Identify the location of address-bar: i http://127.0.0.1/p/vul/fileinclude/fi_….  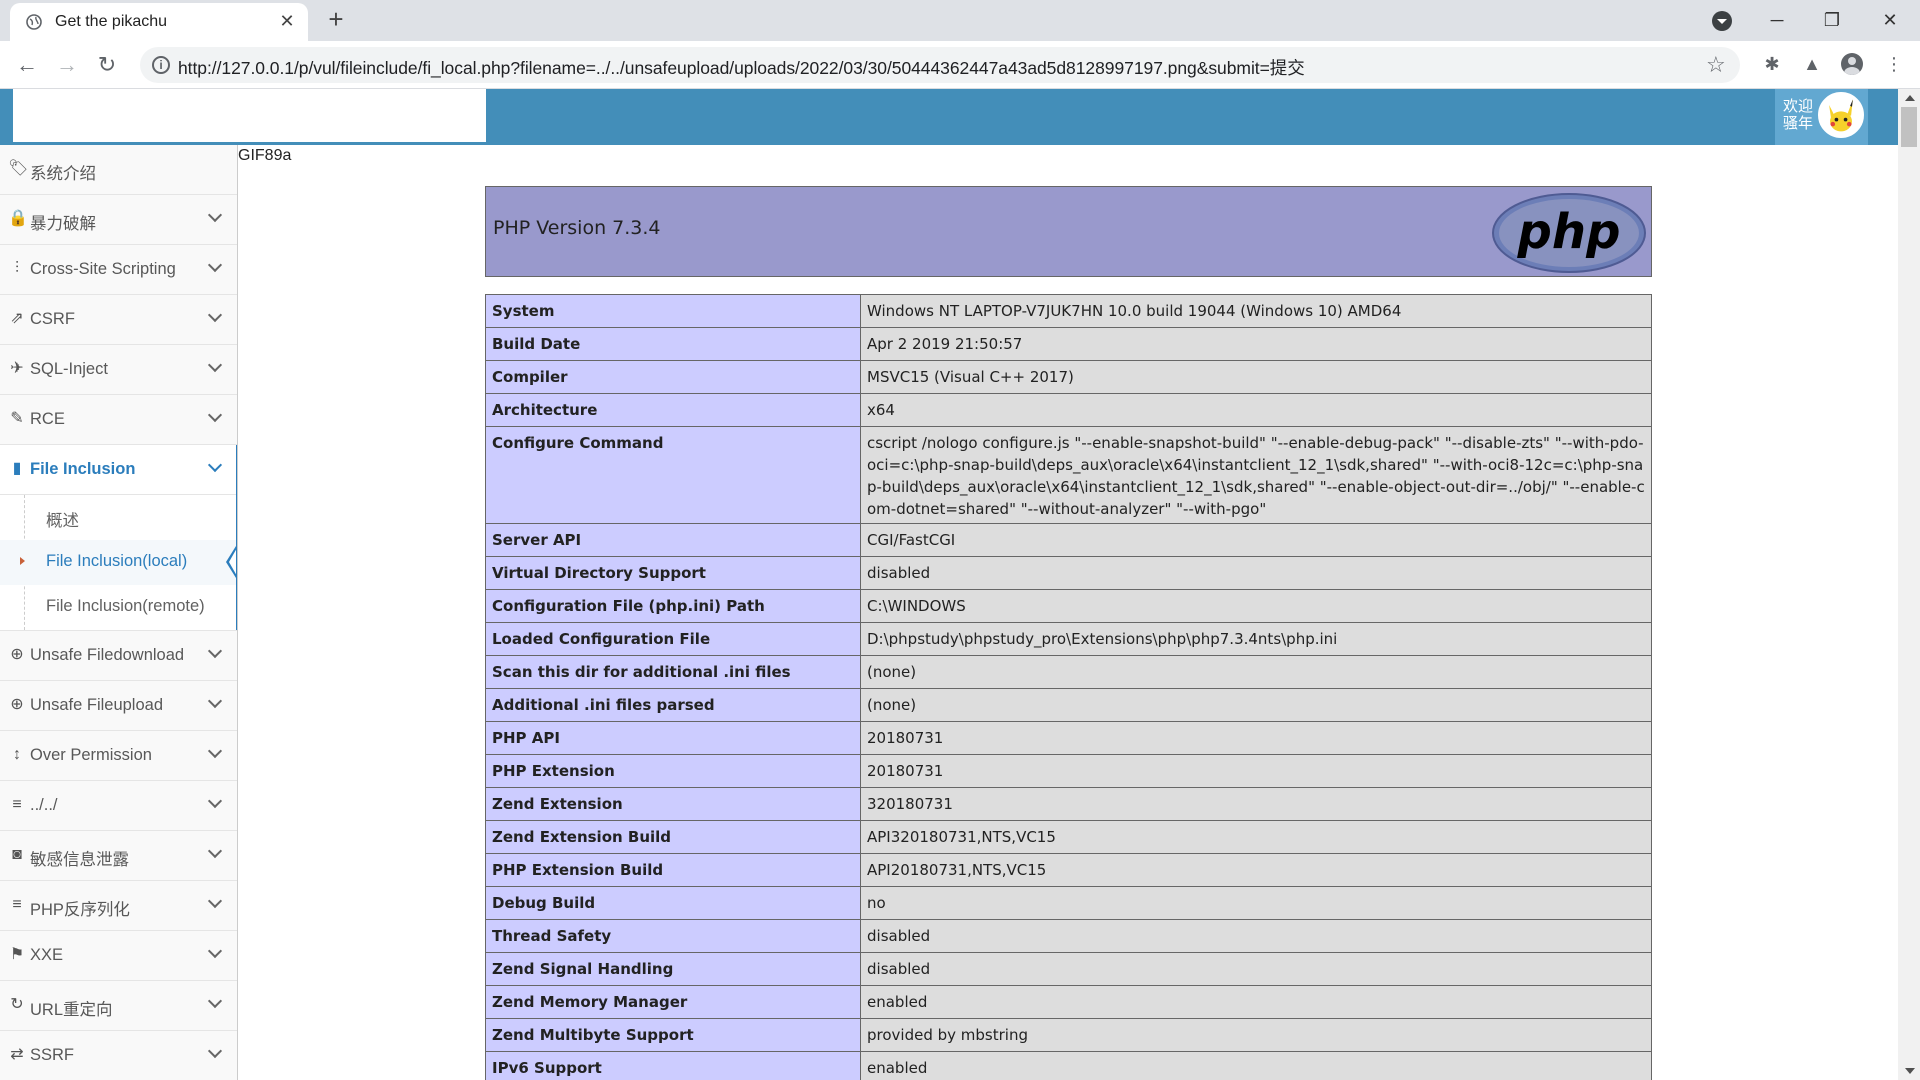
(940, 65).